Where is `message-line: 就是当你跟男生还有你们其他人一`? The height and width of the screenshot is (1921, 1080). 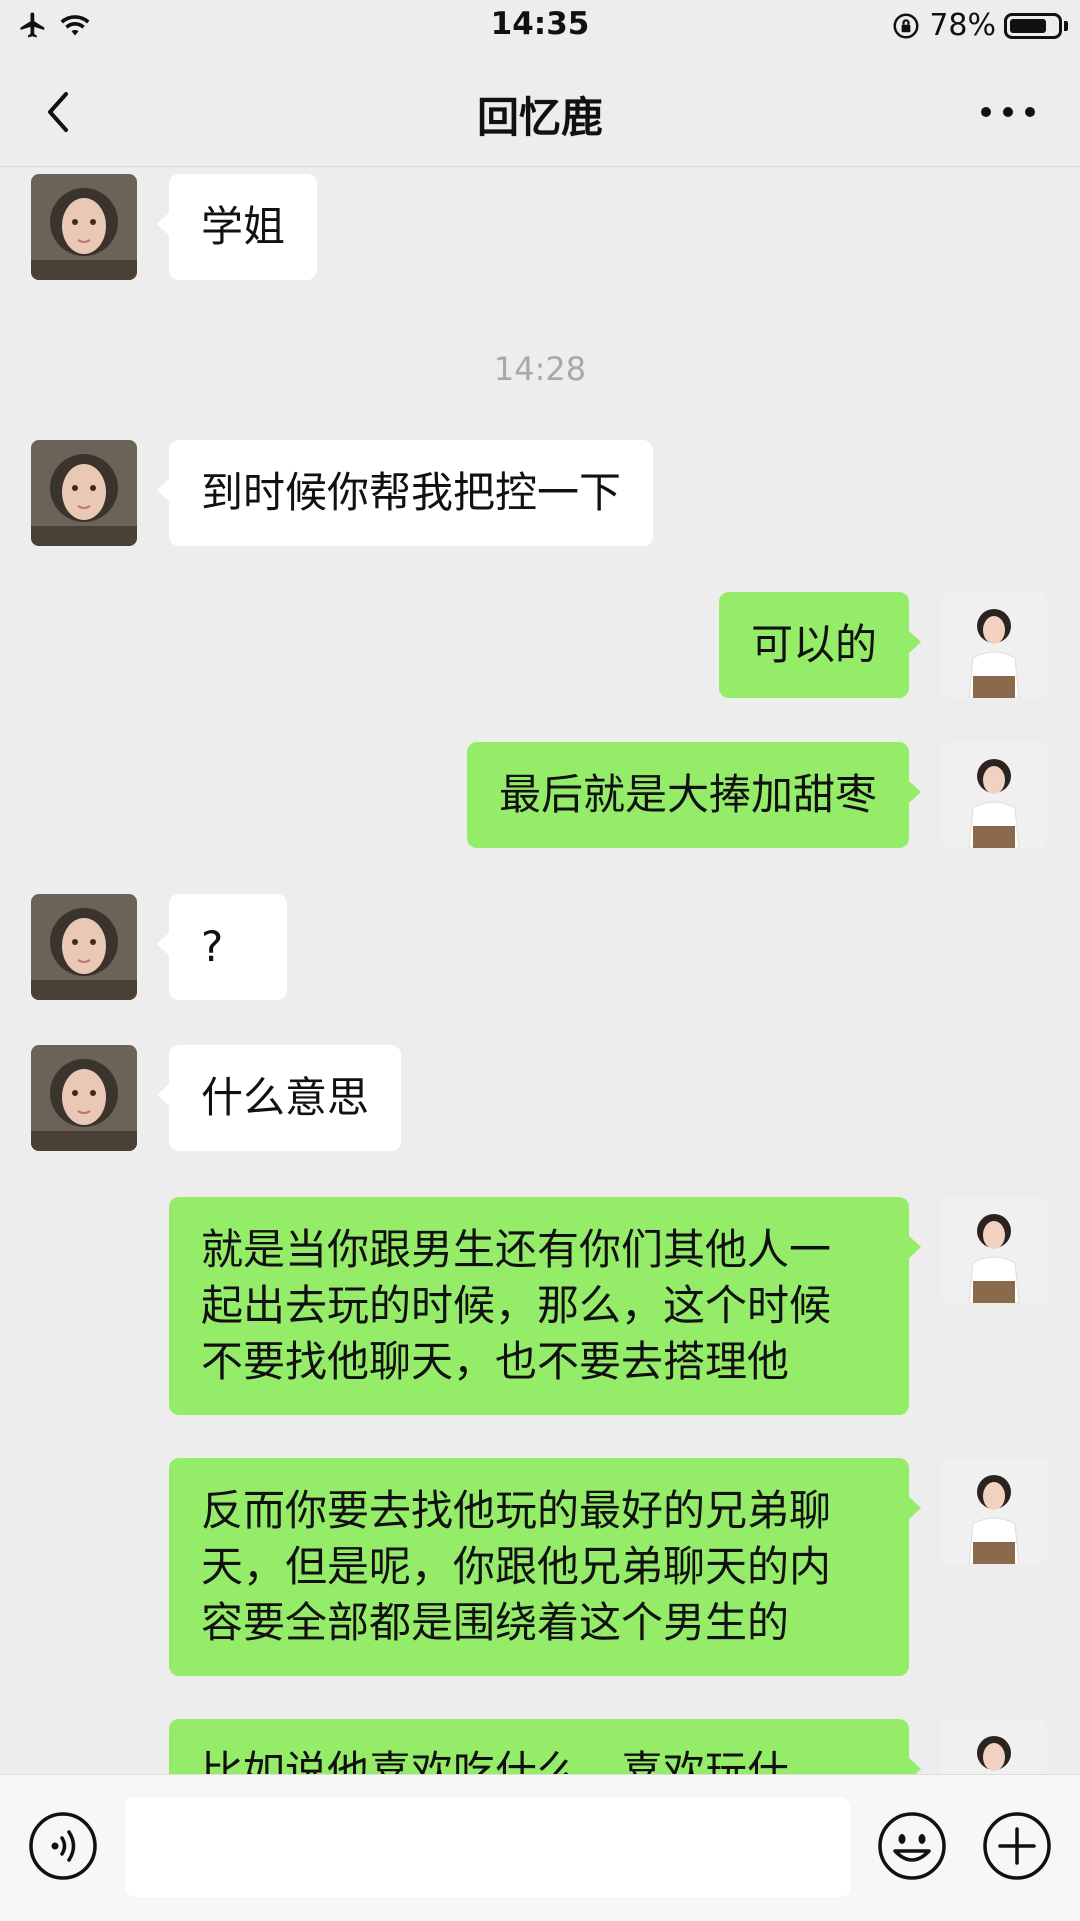 message-line: 就是当你跟男生还有你们其他人一 is located at coordinates (516, 1249).